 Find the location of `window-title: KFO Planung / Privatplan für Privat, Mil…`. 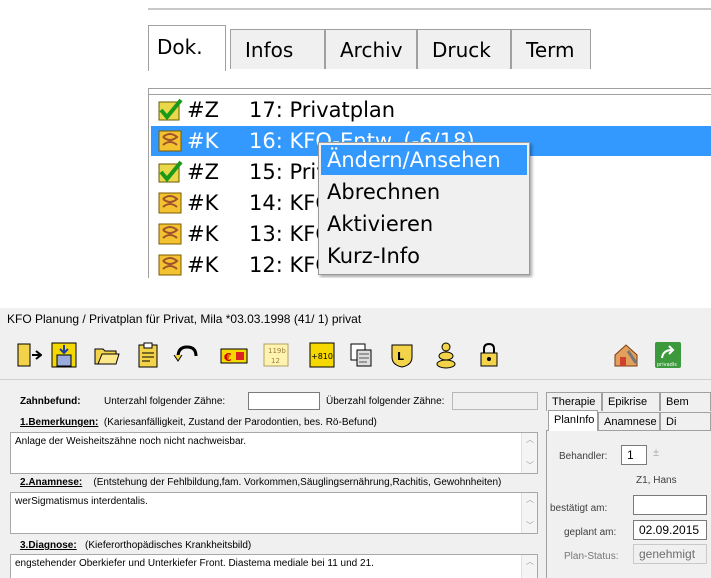

window-title: KFO Planung / Privatplan für Privat, Mil… is located at coordinates (355, 319).